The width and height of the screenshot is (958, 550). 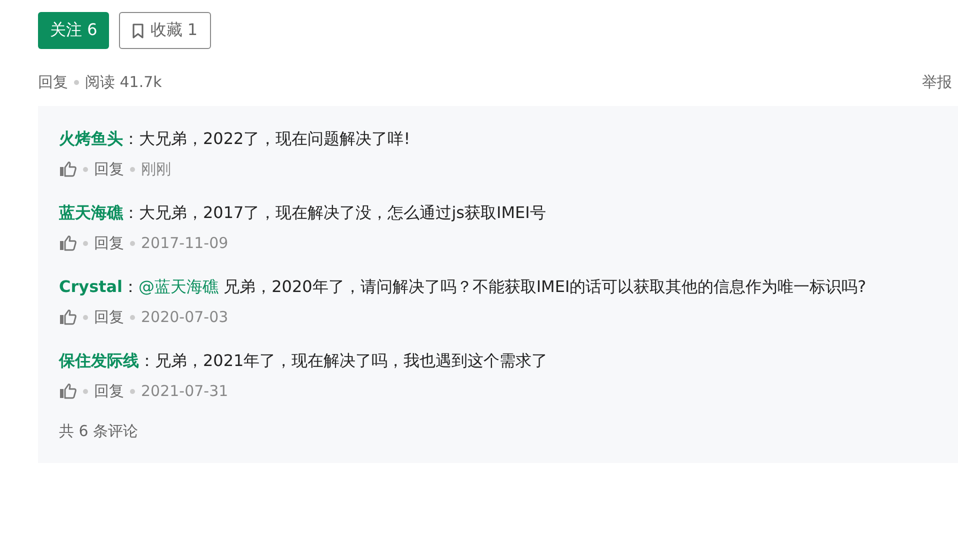 What do you see at coordinates (99, 431) in the screenshot?
I see `comment-count: 共 6 条评论` at bounding box center [99, 431].